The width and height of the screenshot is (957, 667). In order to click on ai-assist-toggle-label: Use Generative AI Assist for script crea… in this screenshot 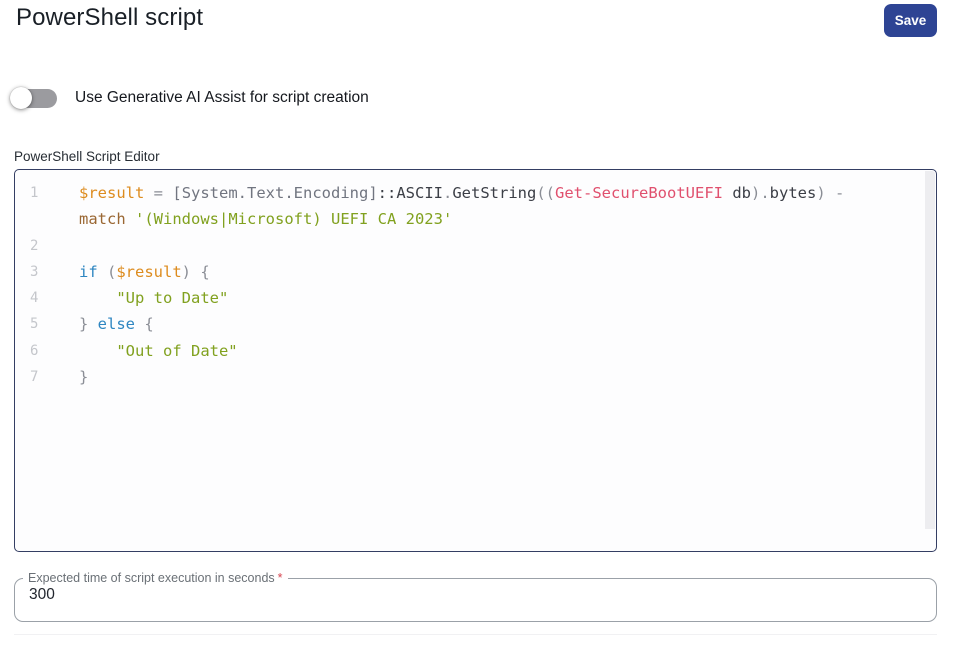, I will do `click(222, 97)`.